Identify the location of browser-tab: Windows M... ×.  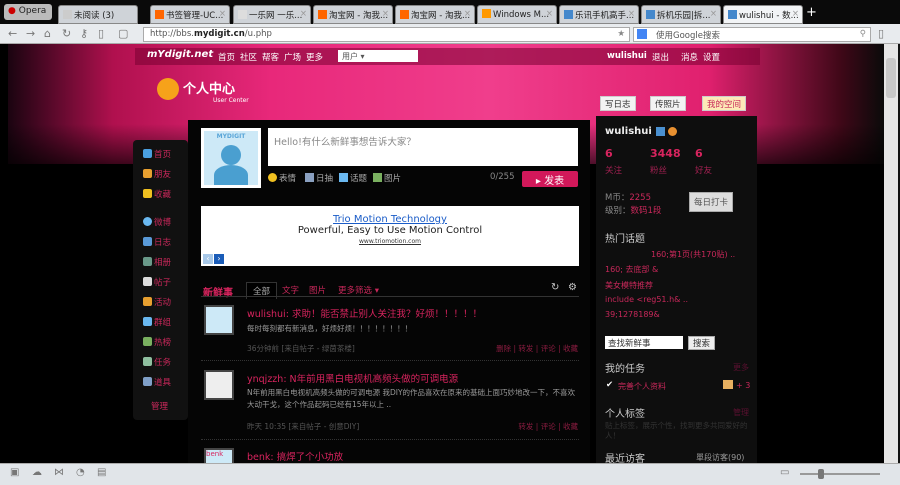
(517, 14).